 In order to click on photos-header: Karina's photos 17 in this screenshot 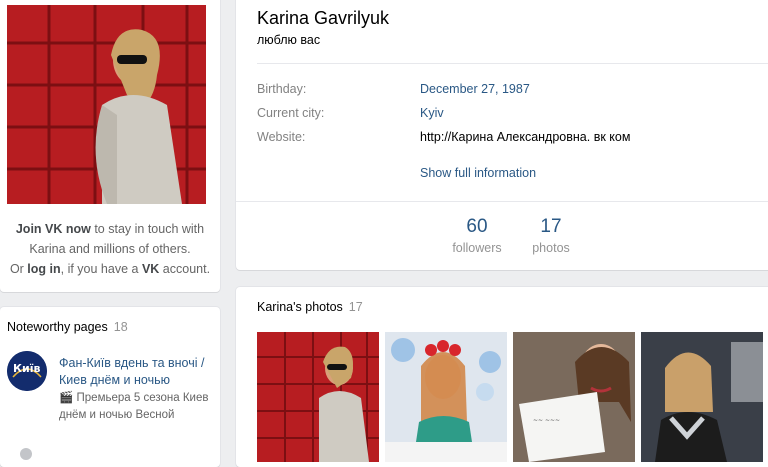, I will do `click(310, 307)`.